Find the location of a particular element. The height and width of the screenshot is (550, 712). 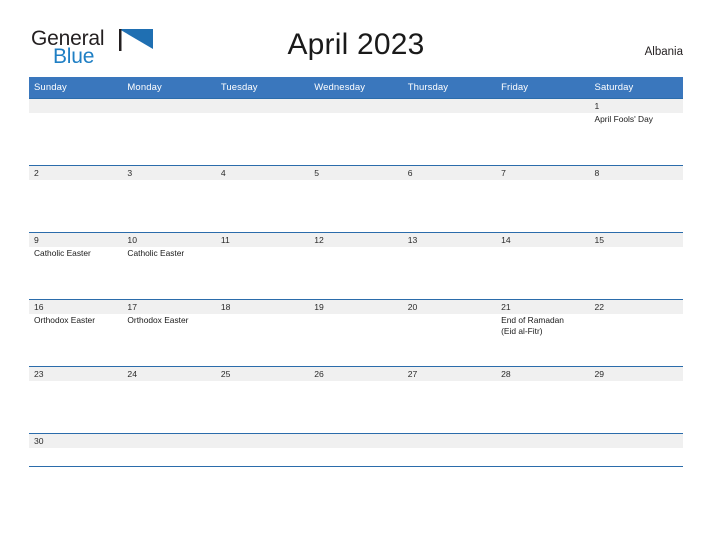

day-number: 3 is located at coordinates (169, 173).